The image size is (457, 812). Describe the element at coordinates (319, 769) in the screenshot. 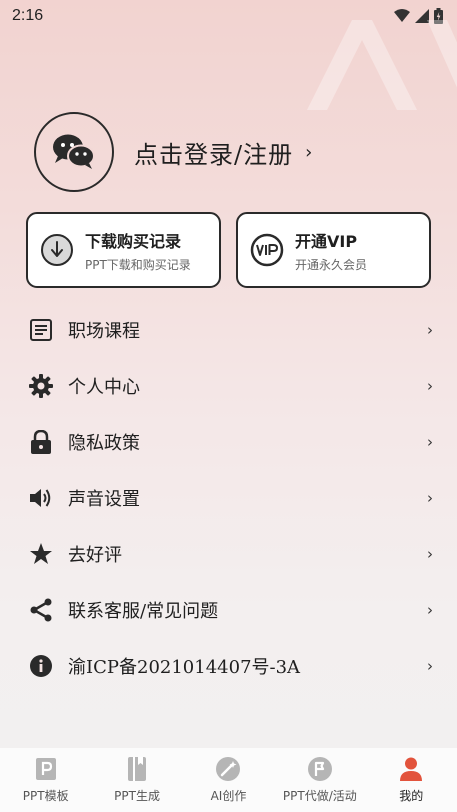

I see `ppt-service-icon` at that location.